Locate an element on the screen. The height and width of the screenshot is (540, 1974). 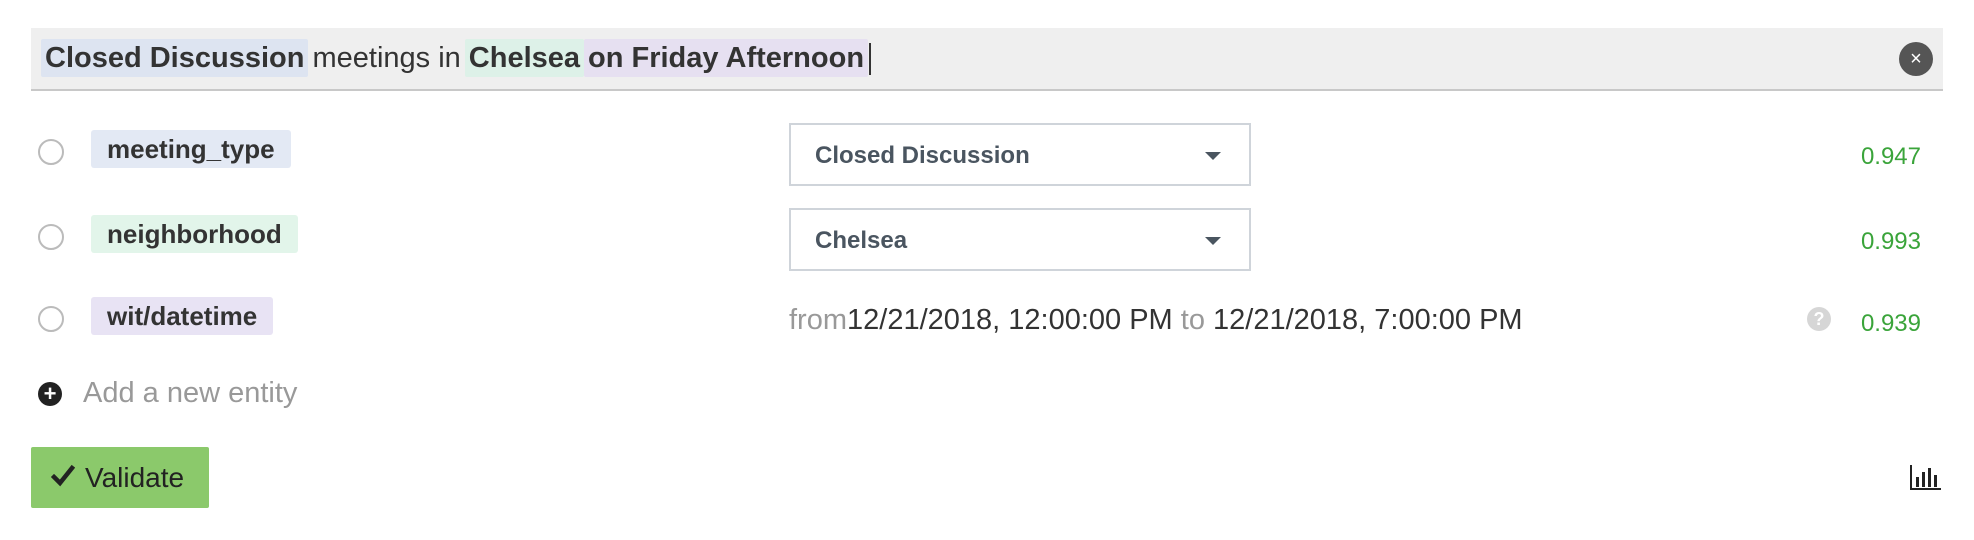
bar-chart-icon is located at coordinates (1926, 477).